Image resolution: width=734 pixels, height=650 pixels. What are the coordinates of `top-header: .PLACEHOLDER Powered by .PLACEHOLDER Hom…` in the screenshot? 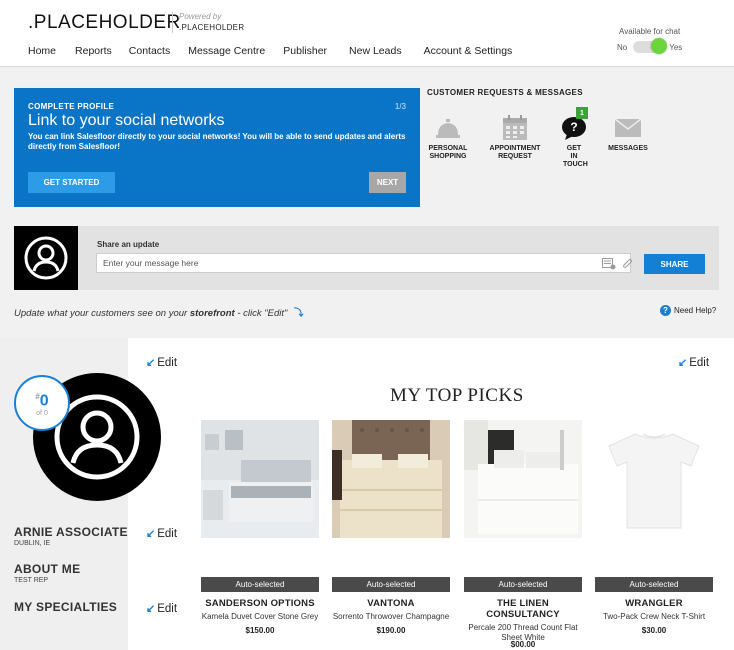 It's located at (367, 33).